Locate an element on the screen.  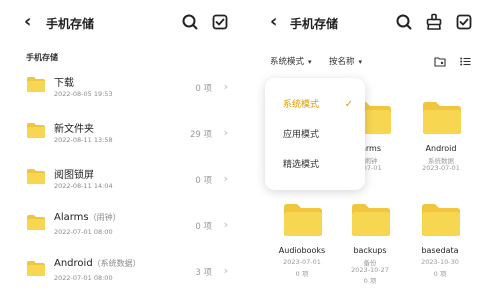
sort-bar: 系统模式 ▾ 按名称 ▾ is located at coordinates (375, 63).